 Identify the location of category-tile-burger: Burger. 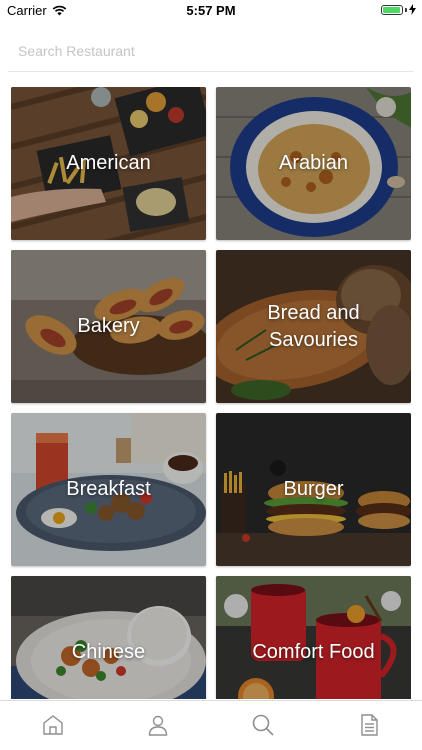
(313, 489).